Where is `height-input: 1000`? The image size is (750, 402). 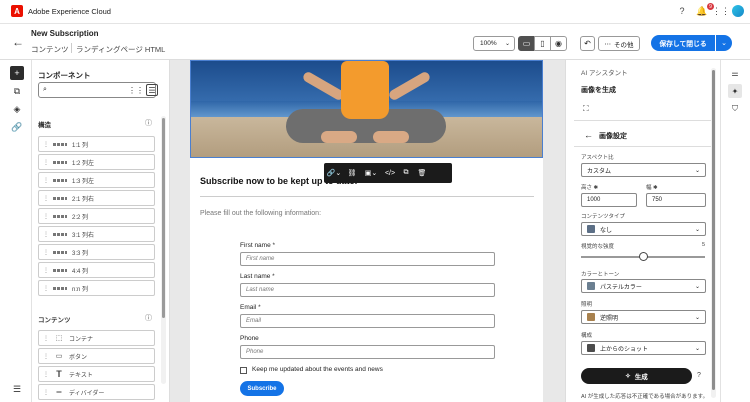
height-input: 1000 is located at coordinates (609, 200).